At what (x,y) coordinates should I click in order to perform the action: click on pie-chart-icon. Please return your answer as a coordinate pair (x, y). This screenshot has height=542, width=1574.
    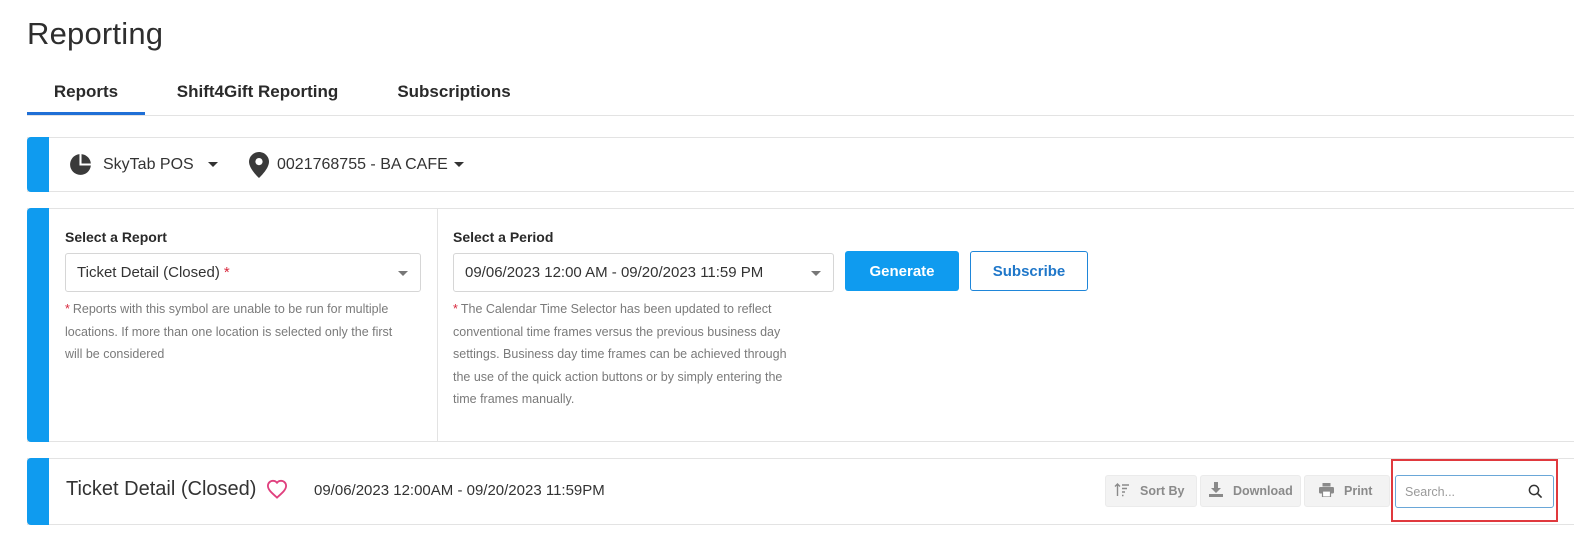
    Looking at the image, I should click on (80, 164).